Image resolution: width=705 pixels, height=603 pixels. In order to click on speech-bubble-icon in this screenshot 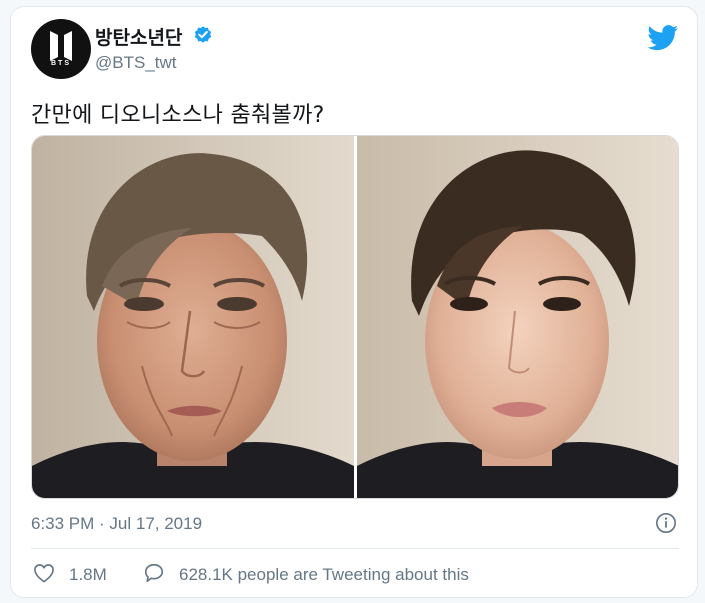, I will do `click(154, 573)`.